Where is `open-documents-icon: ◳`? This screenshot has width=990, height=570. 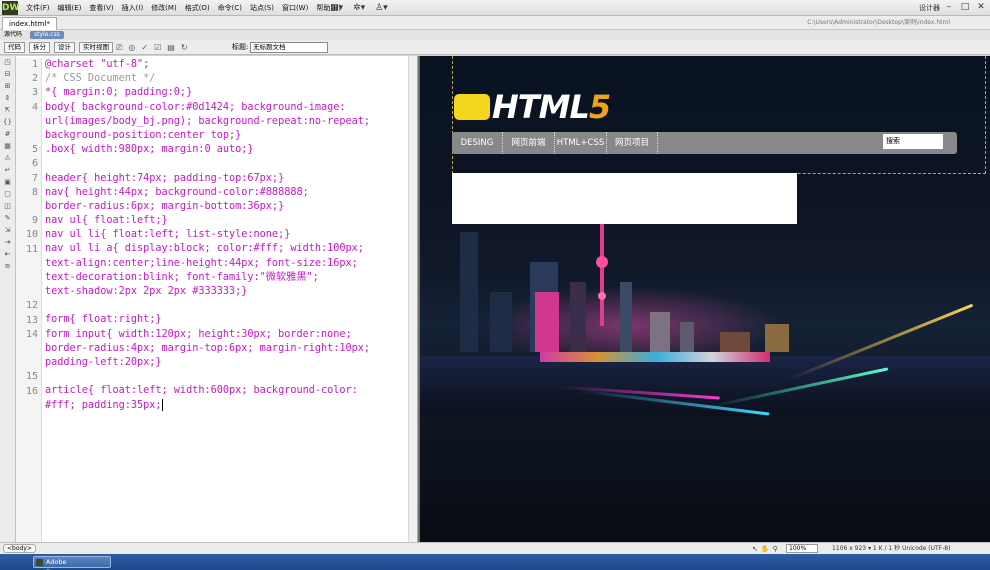 open-documents-icon: ◳ is located at coordinates (7, 62).